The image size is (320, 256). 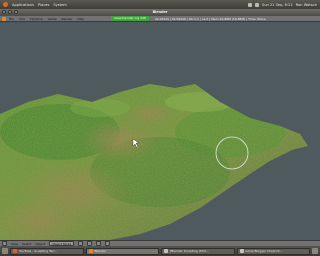 I want to click on network-icon, so click(x=249, y=4).